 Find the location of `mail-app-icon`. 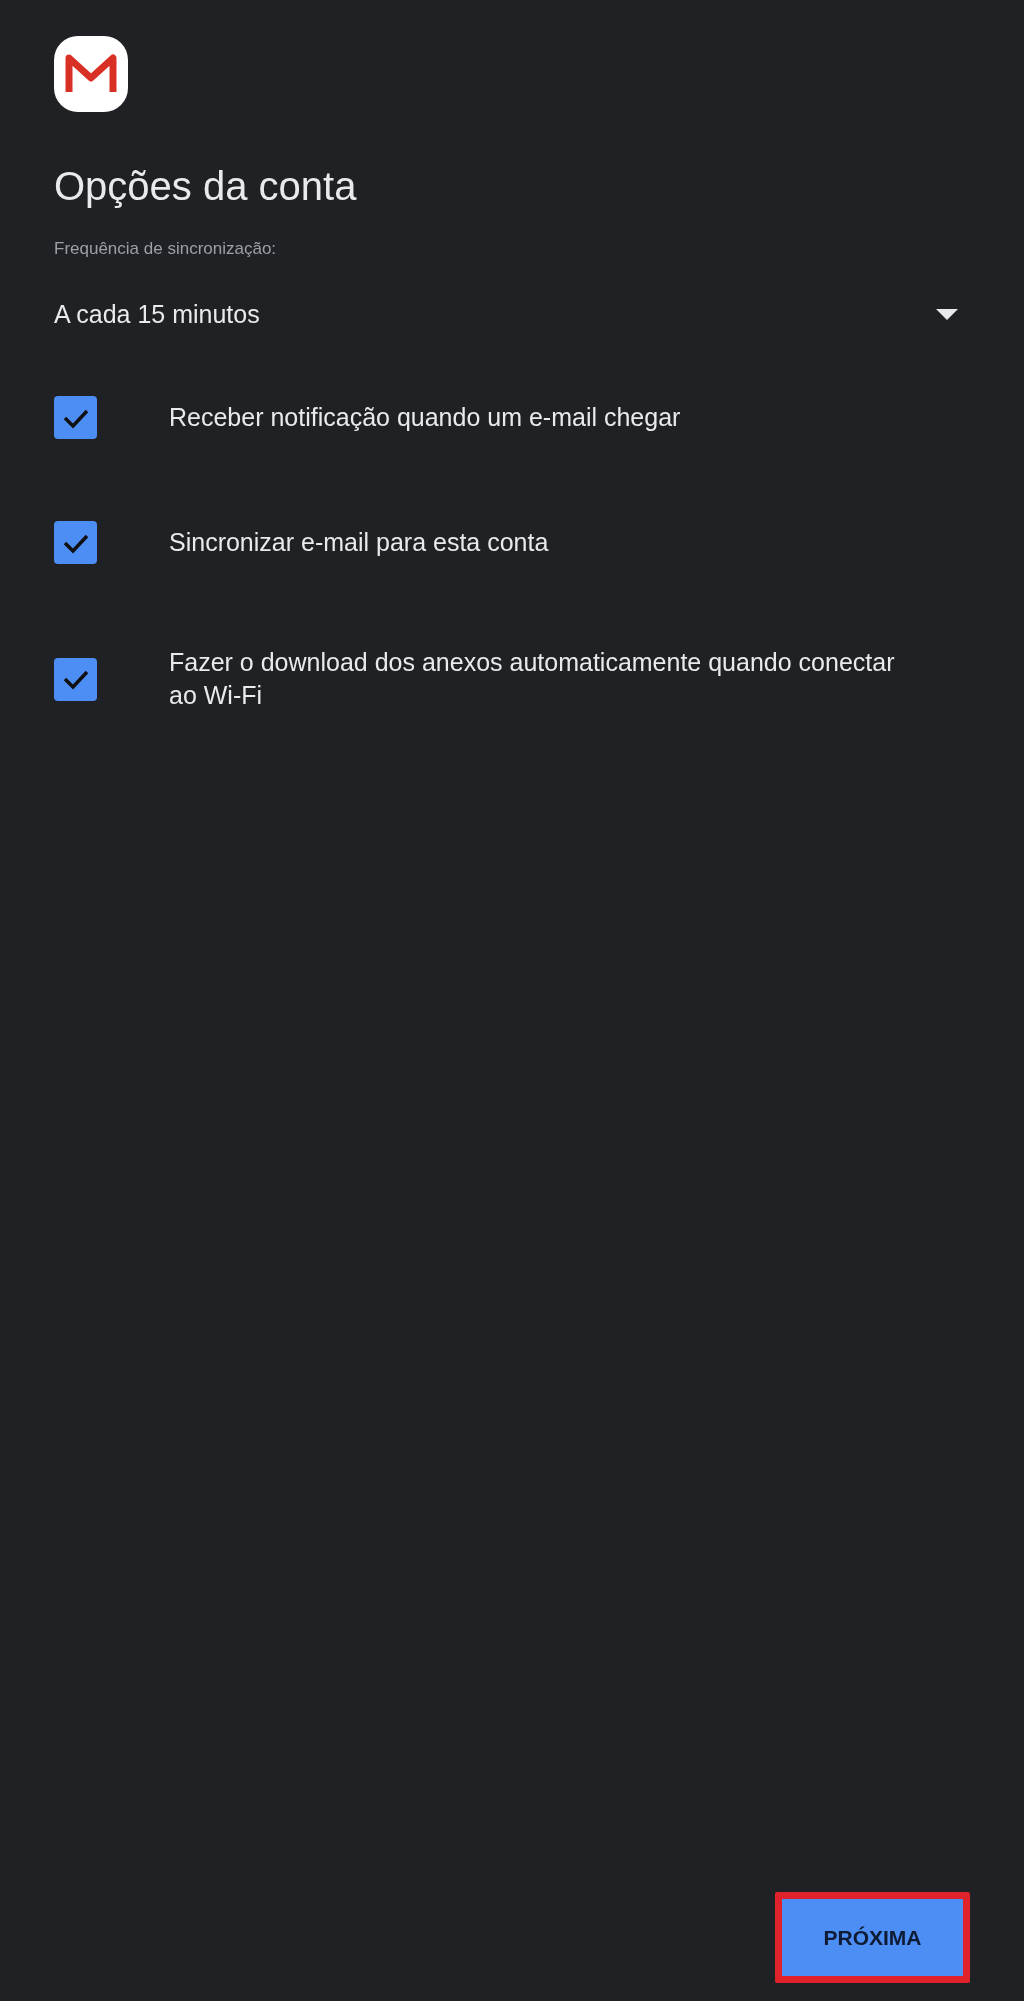

mail-app-icon is located at coordinates (91, 74).